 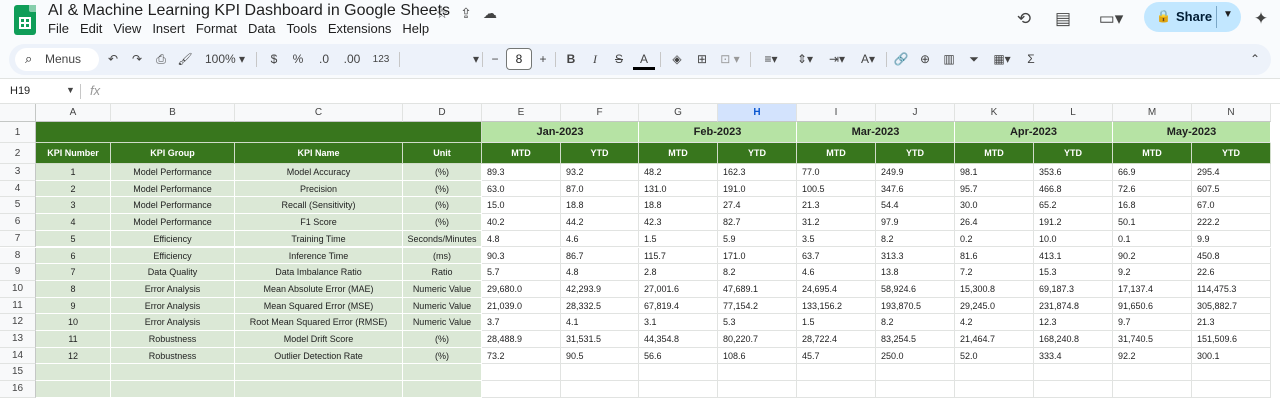 I want to click on value-cell: 21,039.0, so click(x=521, y=306).